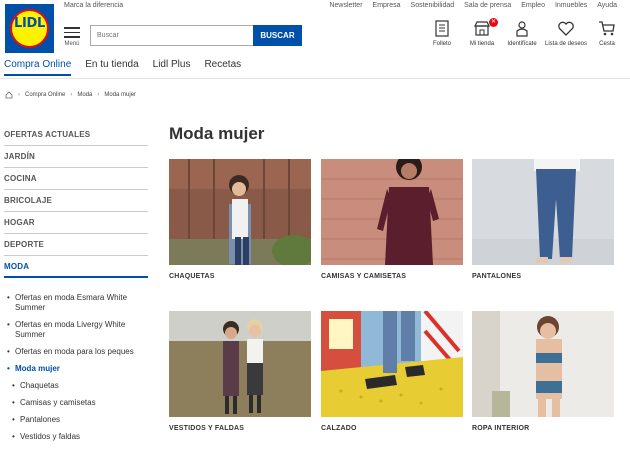 Image resolution: width=630 pixels, height=450 pixels. I want to click on cart-icon, so click(607, 28).